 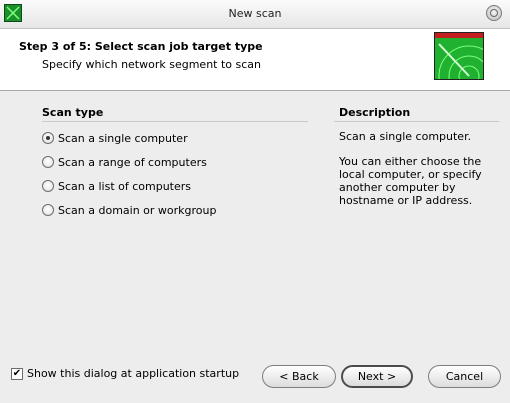 What do you see at coordinates (123, 138) in the screenshot?
I see `radio-label: Scan a single computer` at bounding box center [123, 138].